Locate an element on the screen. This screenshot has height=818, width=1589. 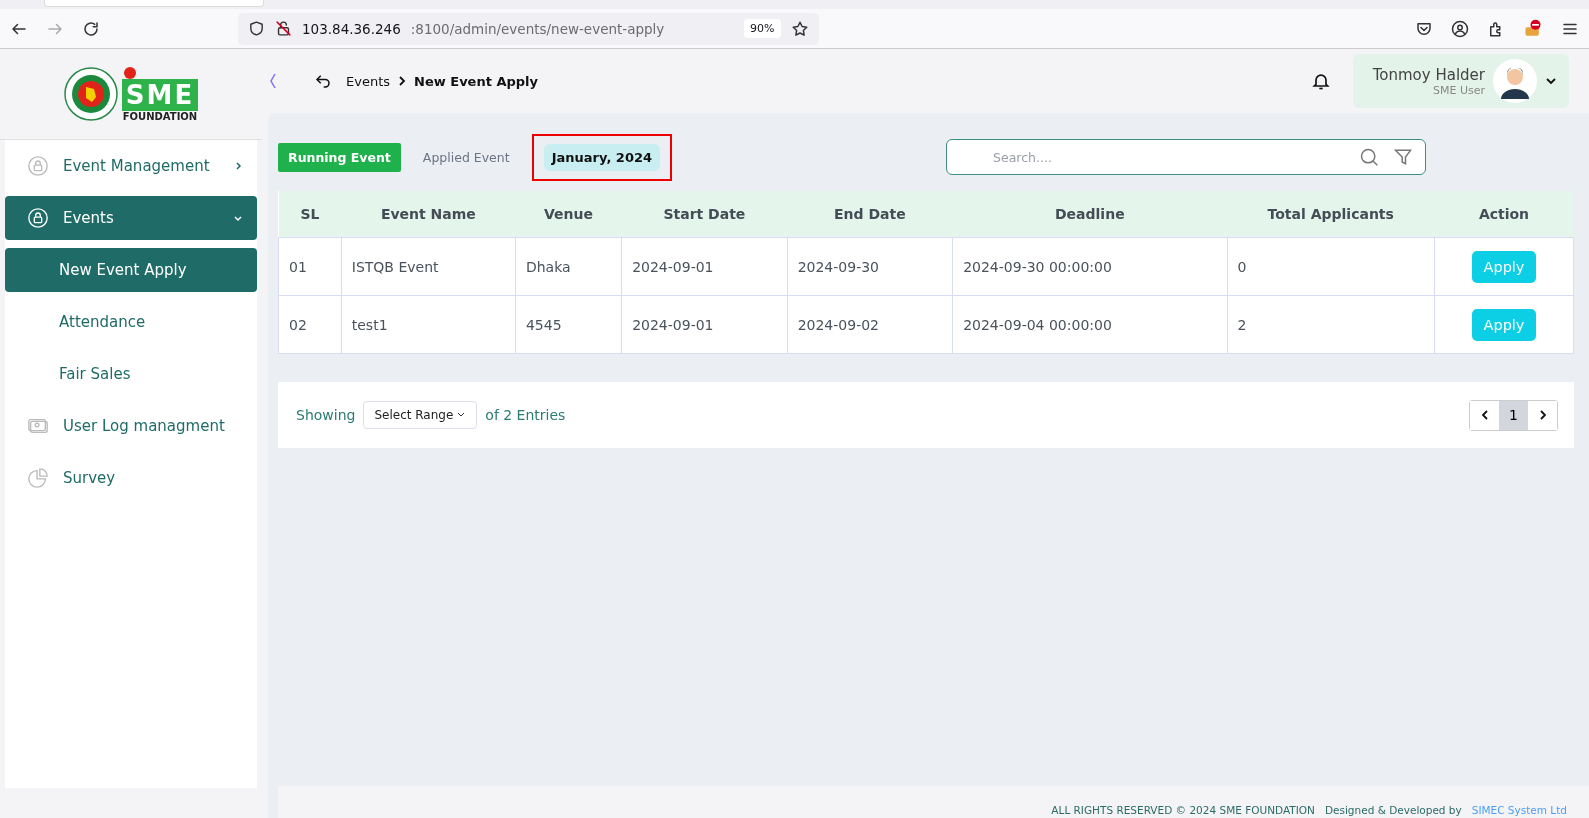
pie-chart-icon is located at coordinates (38, 478).